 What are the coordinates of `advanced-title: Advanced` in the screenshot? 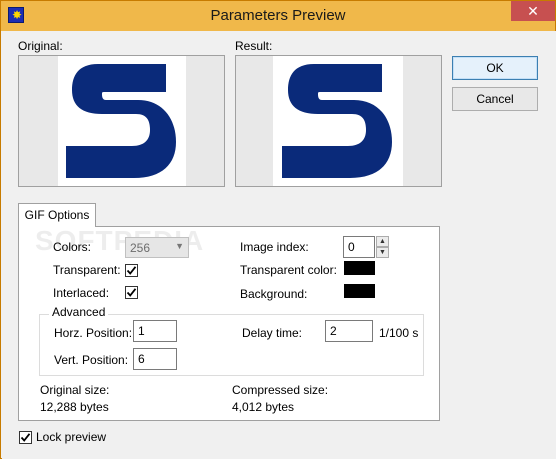 It's located at (79, 312).